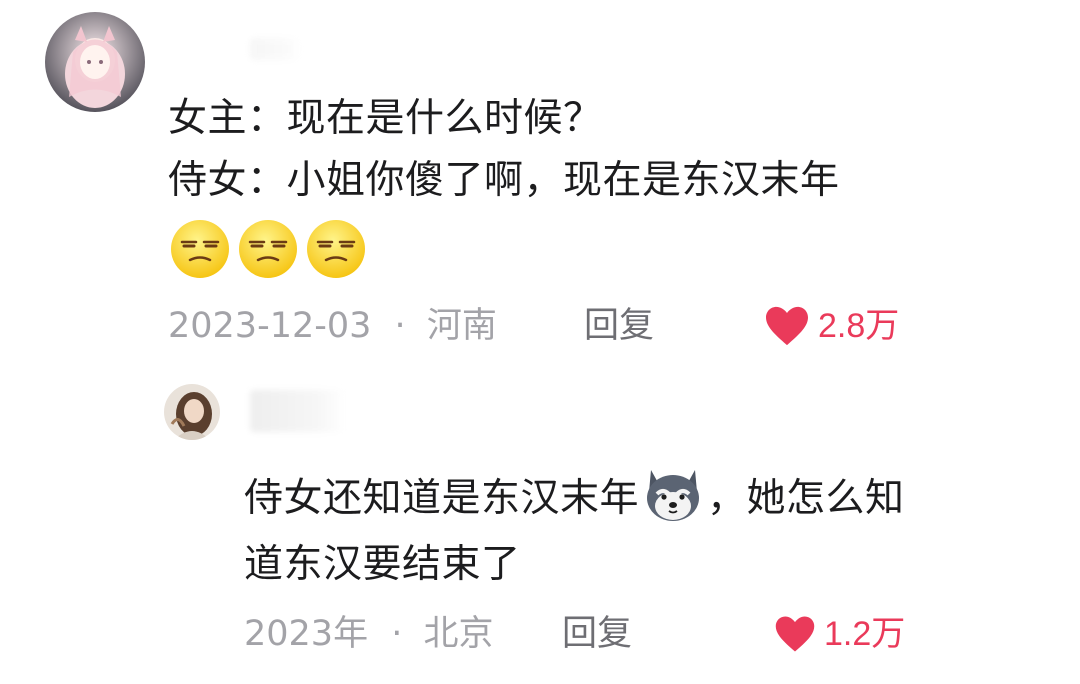 This screenshot has width=1080, height=684. Describe the element at coordinates (865, 634) in the screenshot. I see `like-count: 1.2万` at that location.